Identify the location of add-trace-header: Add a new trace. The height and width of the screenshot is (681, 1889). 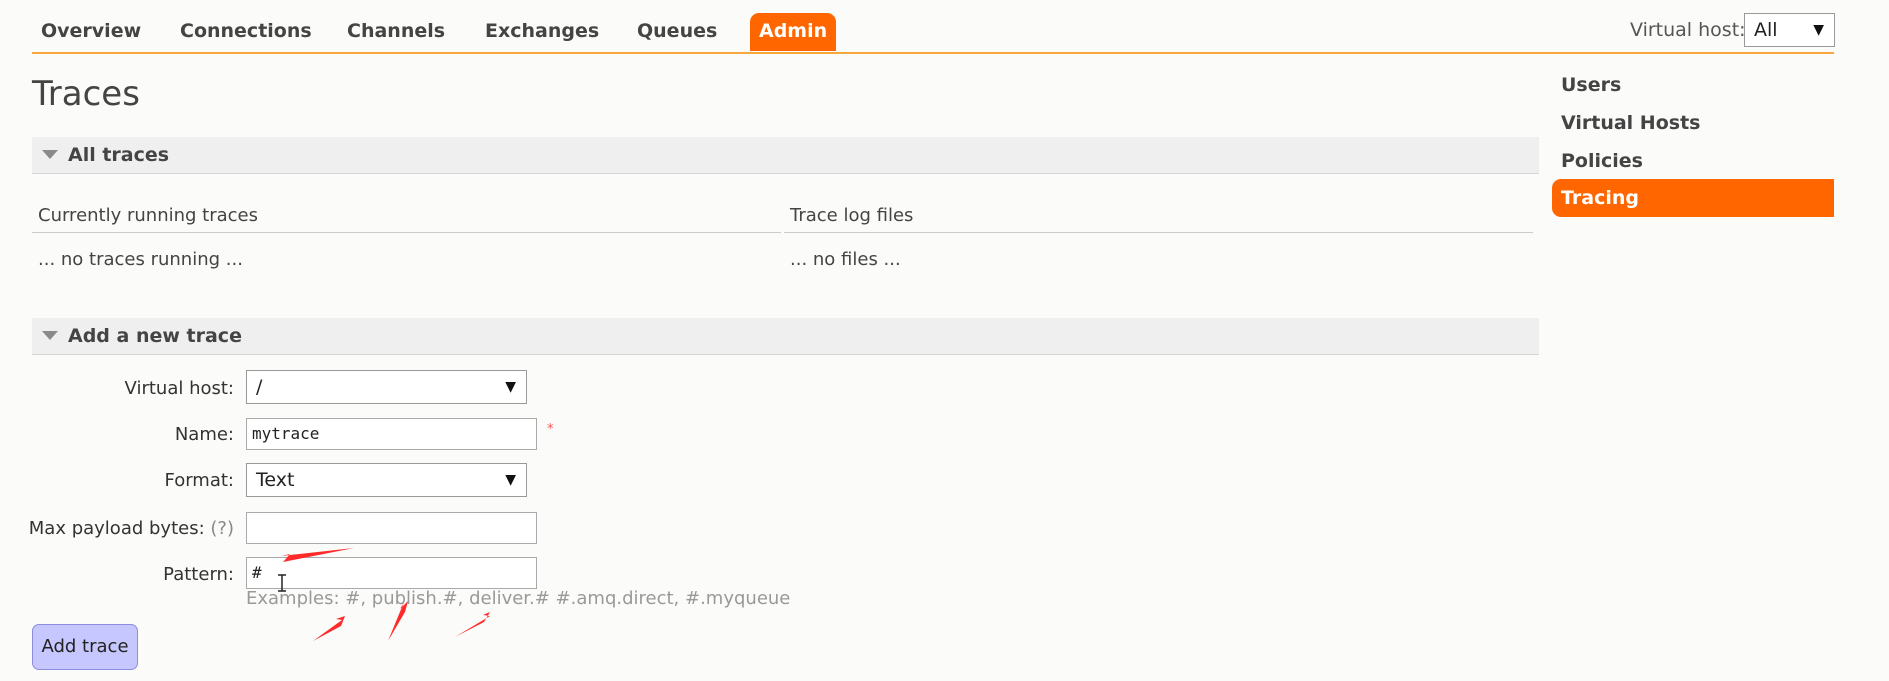
(785, 336).